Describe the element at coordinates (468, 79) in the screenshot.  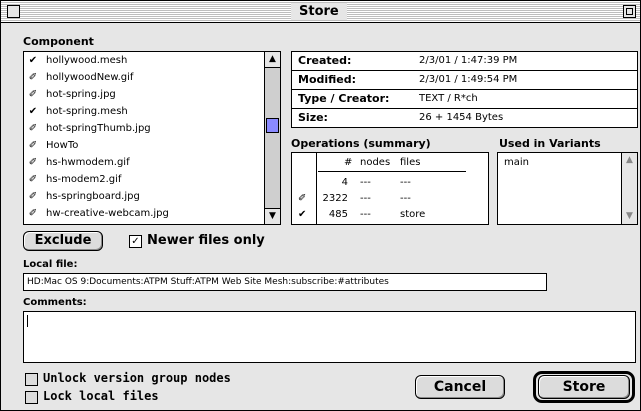
I see `modified-value: 2/3/01 / 1:49:54 PM` at that location.